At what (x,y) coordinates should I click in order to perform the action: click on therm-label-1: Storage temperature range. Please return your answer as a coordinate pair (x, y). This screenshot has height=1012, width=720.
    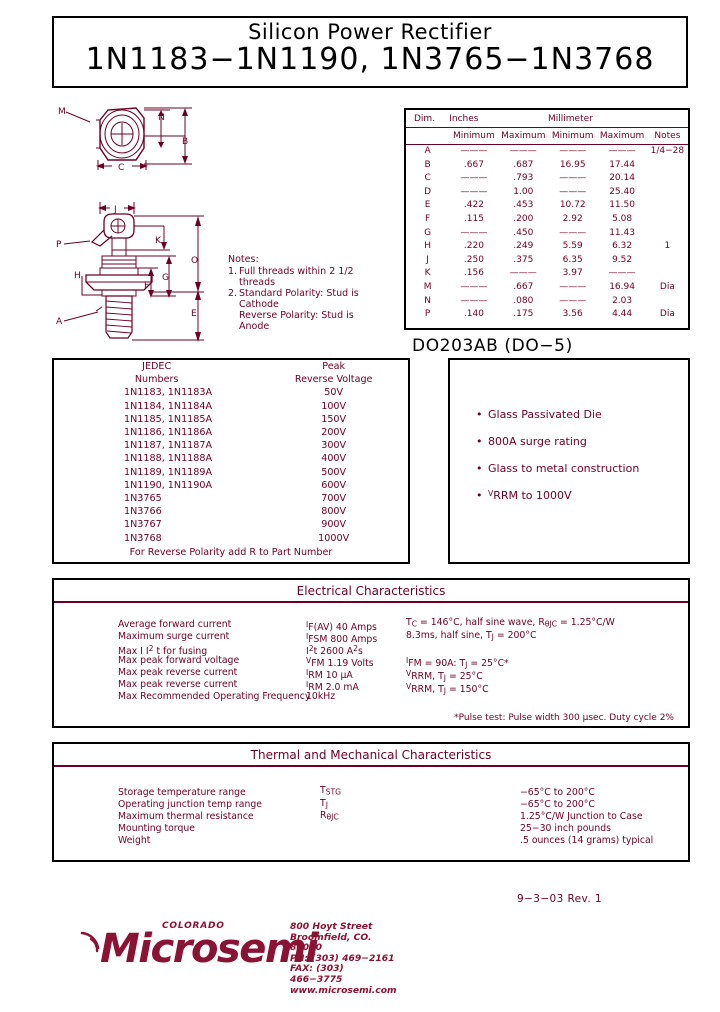
    Looking at the image, I should click on (182, 792).